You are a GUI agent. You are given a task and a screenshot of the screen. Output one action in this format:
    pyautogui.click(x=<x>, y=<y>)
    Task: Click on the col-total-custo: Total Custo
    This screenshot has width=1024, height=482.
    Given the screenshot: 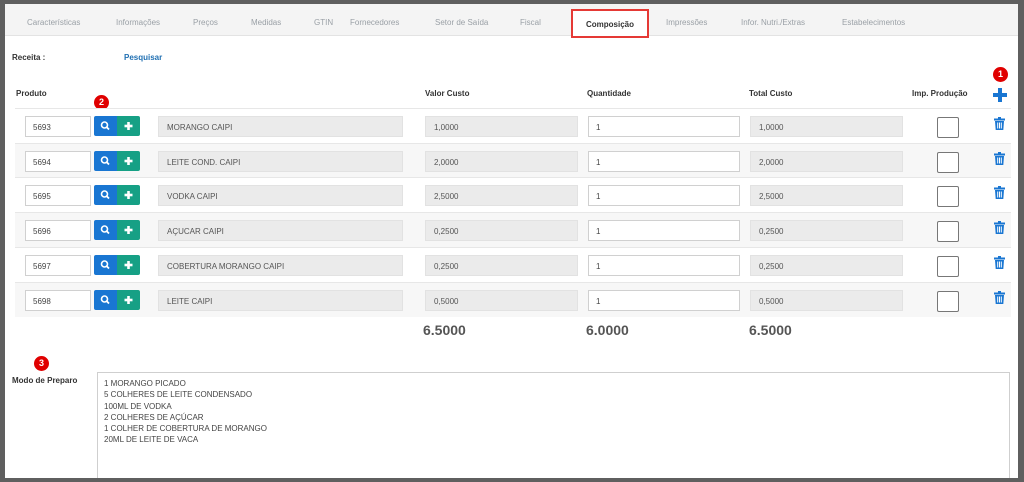 What is the action you would take?
    pyautogui.click(x=771, y=93)
    